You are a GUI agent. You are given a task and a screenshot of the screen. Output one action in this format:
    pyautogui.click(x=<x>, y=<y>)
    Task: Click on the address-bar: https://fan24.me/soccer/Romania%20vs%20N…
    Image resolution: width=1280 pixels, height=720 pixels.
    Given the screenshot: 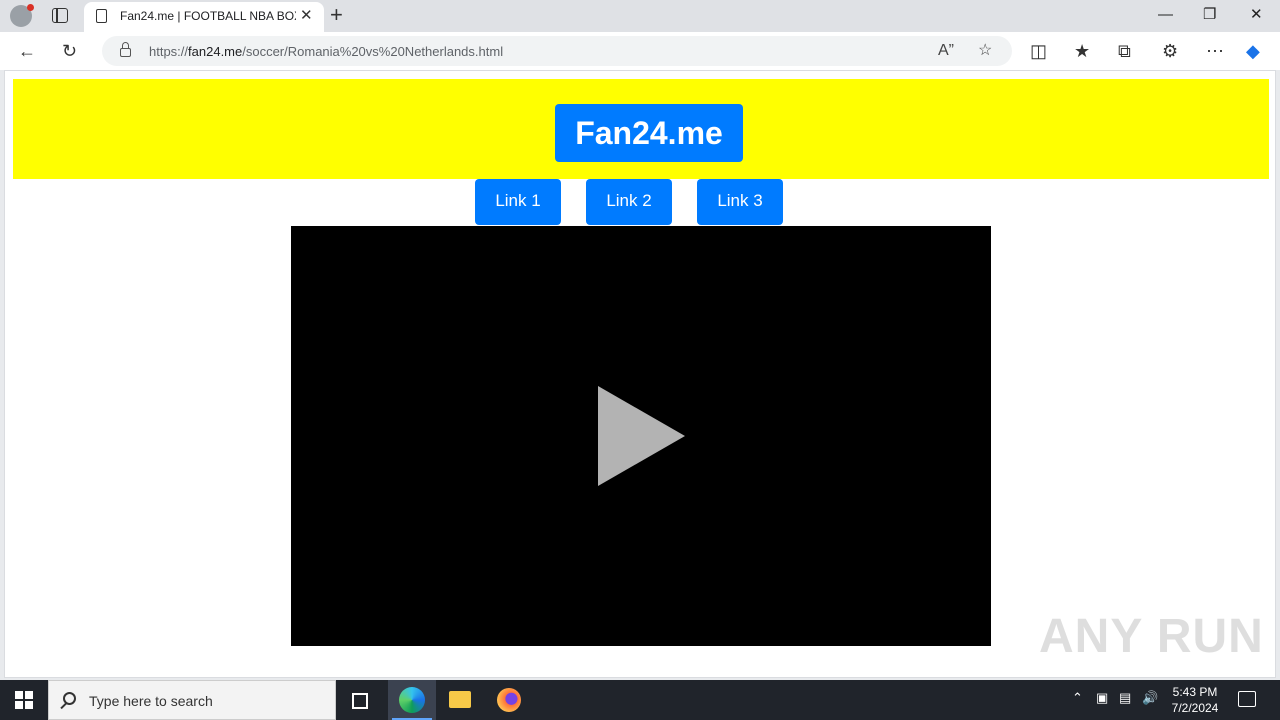 What is the action you would take?
    pyautogui.click(x=557, y=51)
    